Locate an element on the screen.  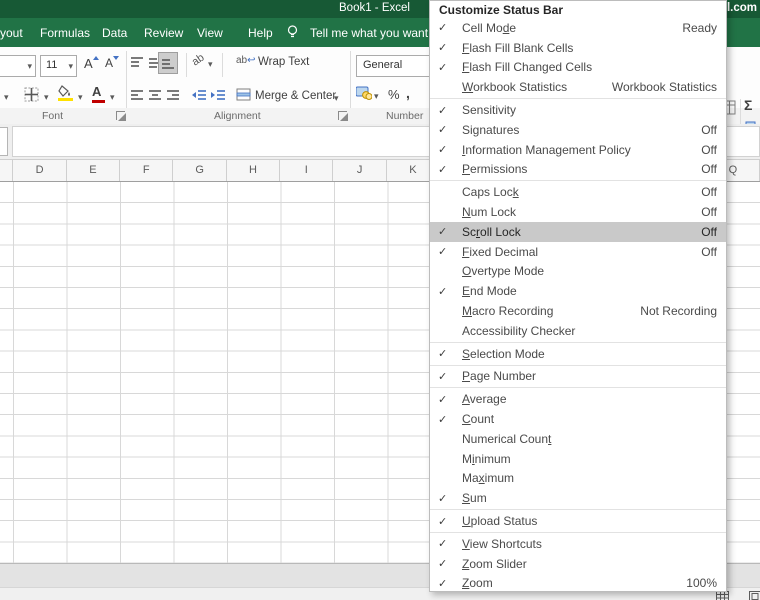
menu-item-end-mode: ✓ End Mode is located at coordinates (578, 291).